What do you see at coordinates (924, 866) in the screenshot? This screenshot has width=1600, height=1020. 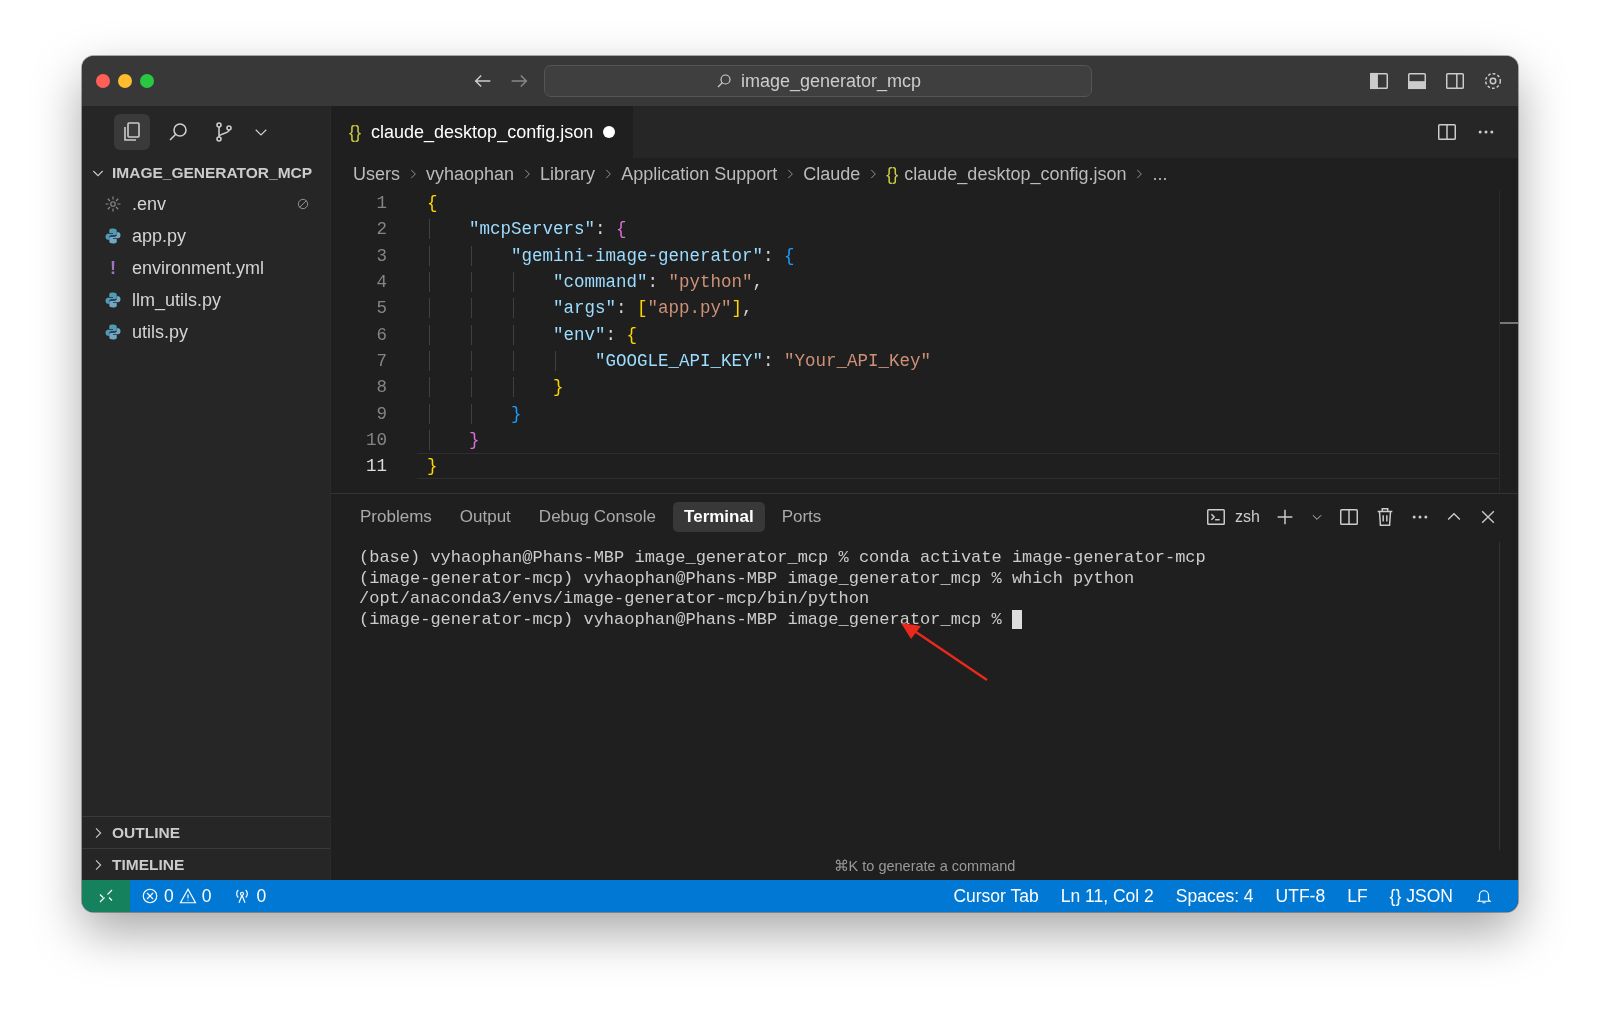 I see `command-hint: ⌘K to generate a command` at bounding box center [924, 866].